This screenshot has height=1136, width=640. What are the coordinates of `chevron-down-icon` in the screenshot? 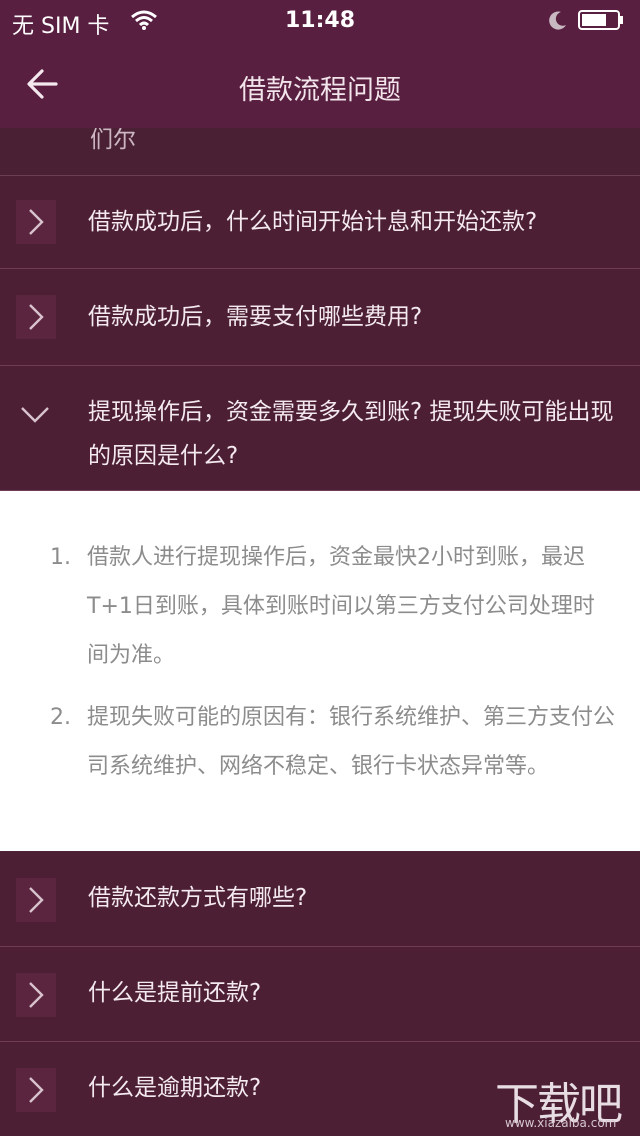 It's located at (36, 414).